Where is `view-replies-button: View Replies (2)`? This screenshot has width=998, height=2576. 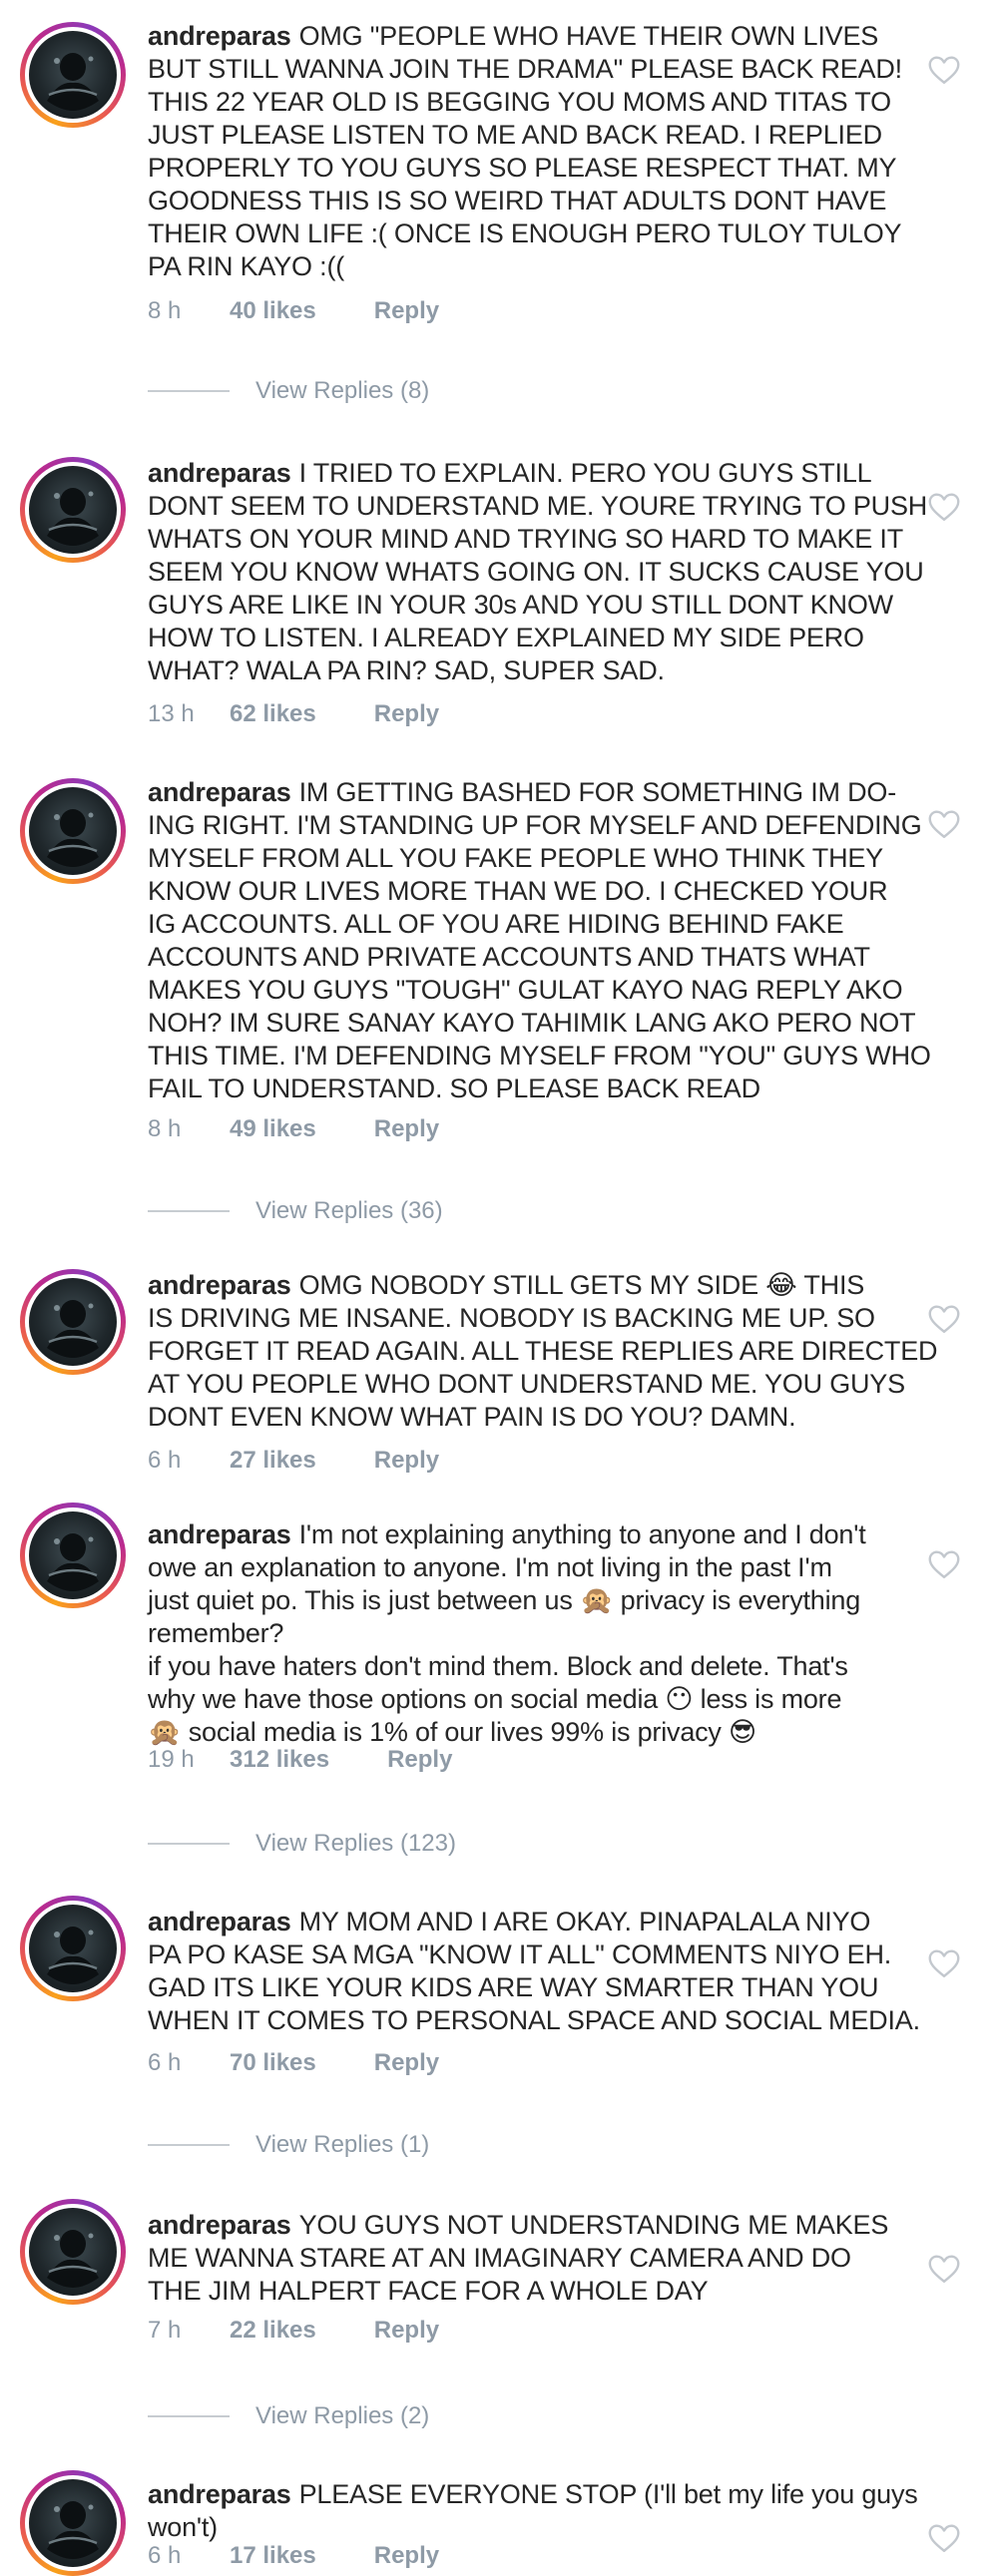
view-replies-button: View Replies (2) is located at coordinates (288, 2416).